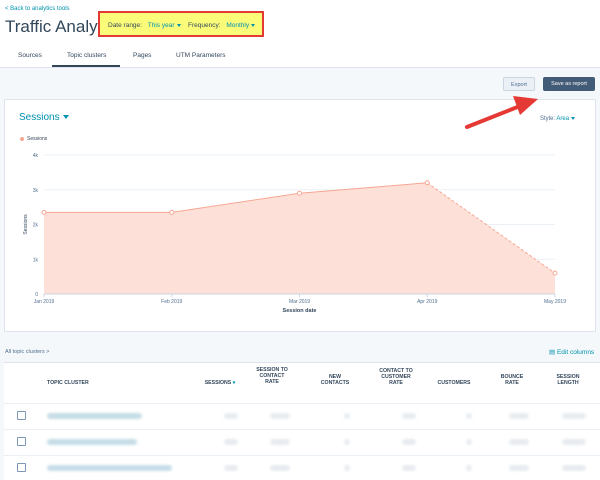 Image resolution: width=600 pixels, height=480 pixels. Describe the element at coordinates (575, 352) in the screenshot. I see `edit-columns-label: Edit columns` at that location.